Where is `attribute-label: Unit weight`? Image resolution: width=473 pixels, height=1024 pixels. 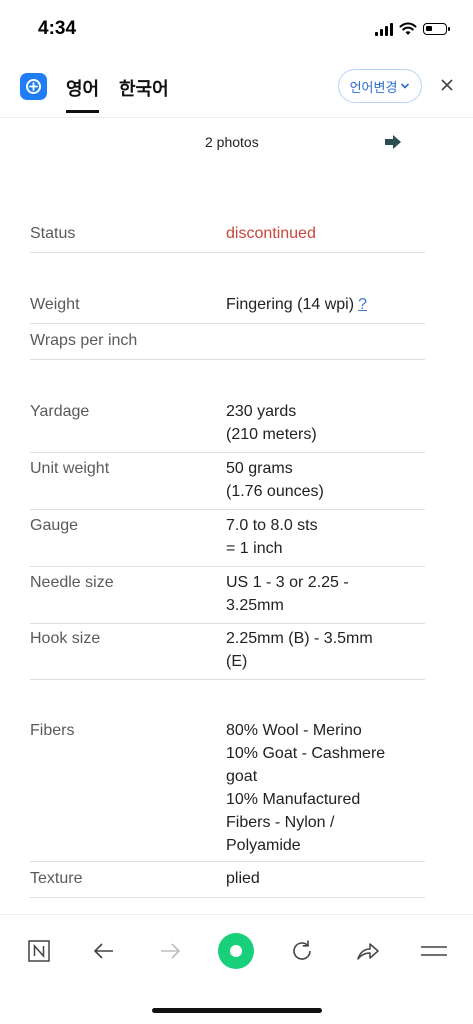
attribute-label: Unit weight is located at coordinates (70, 468).